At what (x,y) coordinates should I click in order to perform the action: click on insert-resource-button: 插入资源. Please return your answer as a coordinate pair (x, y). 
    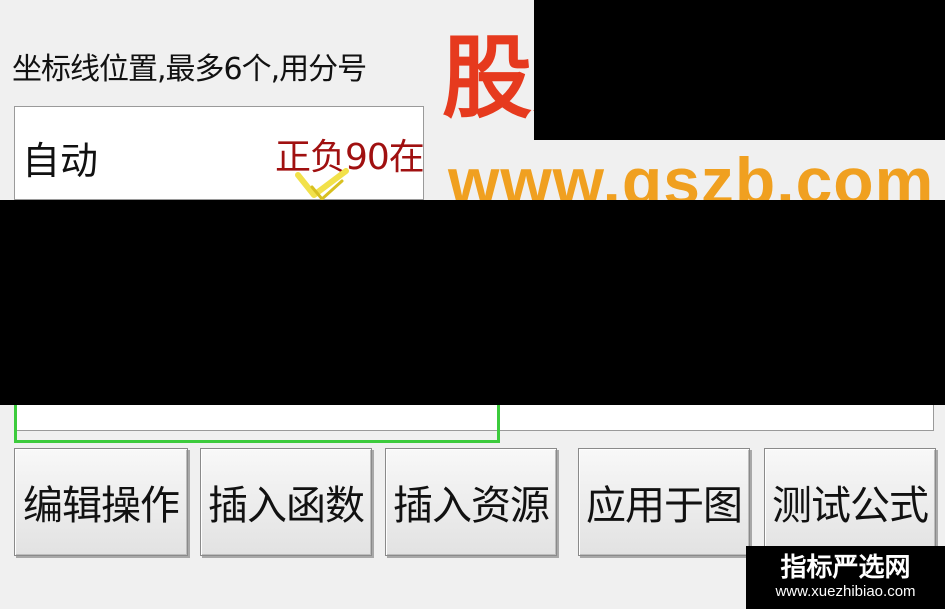
    Looking at the image, I should click on (471, 502).